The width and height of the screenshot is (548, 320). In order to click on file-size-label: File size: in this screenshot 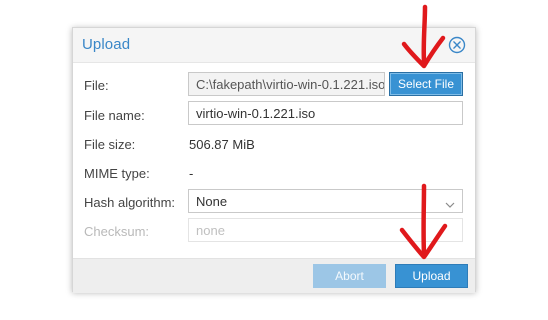, I will do `click(110, 144)`.